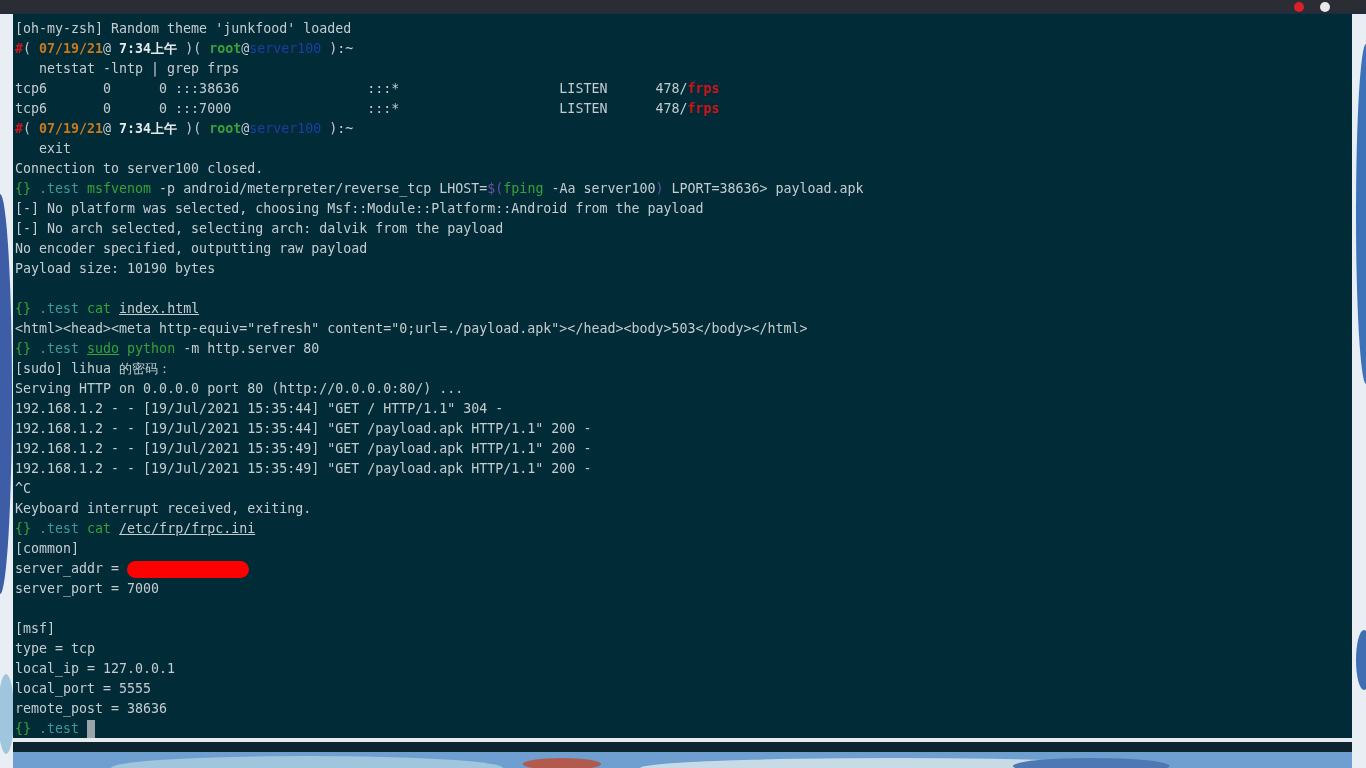  I want to click on terminal-line: [msf], so click(35, 629).